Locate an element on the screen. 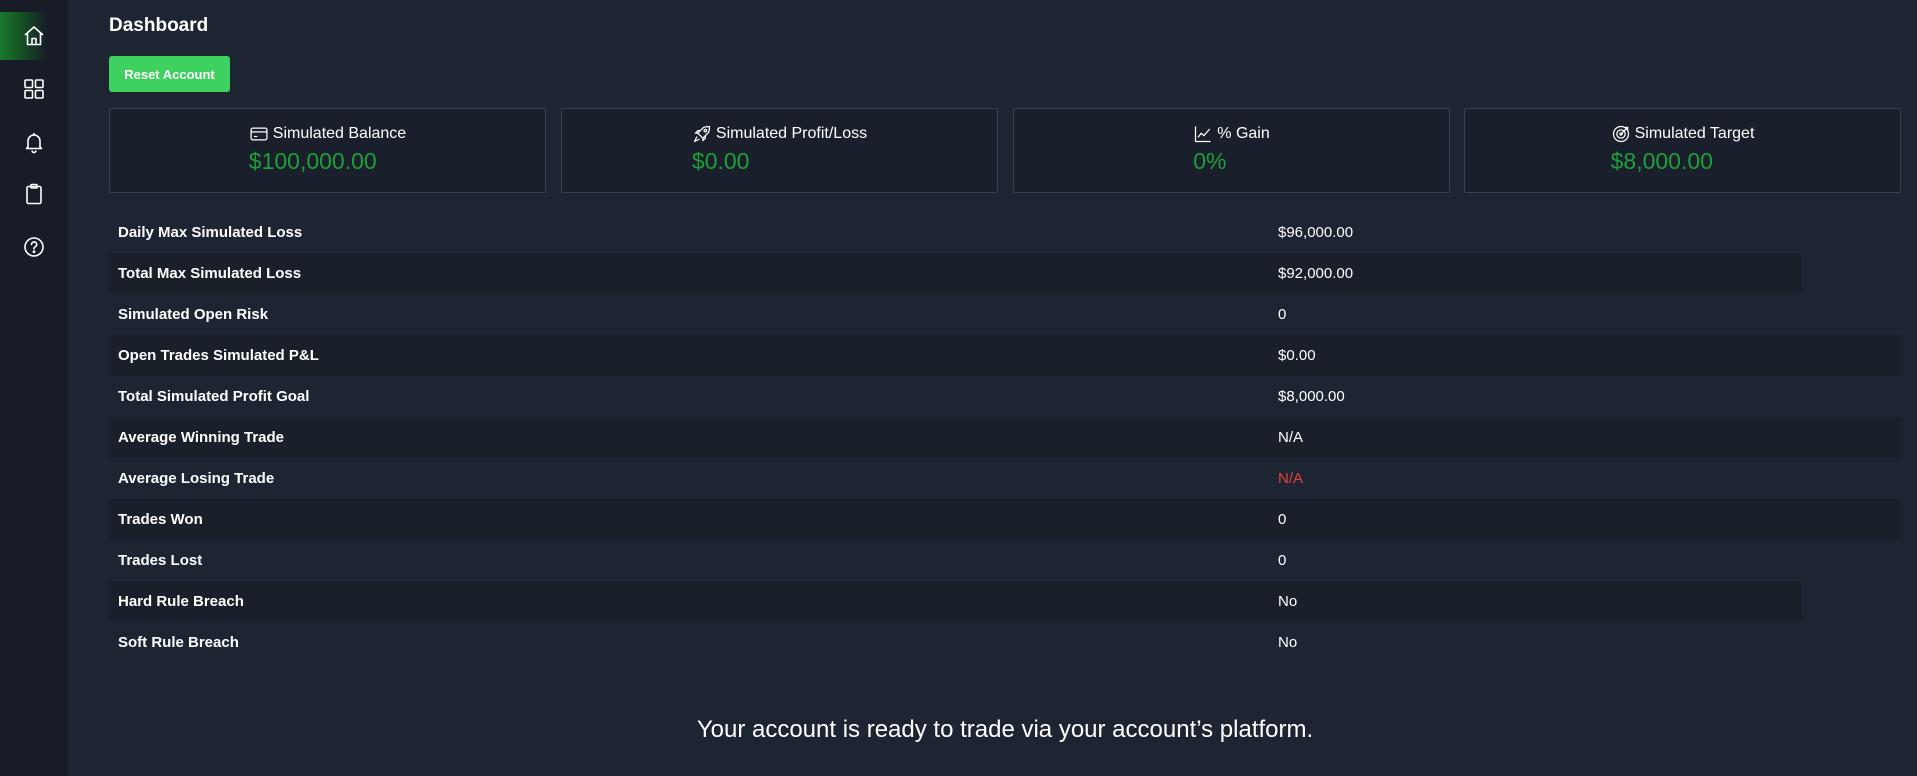  card-icon is located at coordinates (259, 134).